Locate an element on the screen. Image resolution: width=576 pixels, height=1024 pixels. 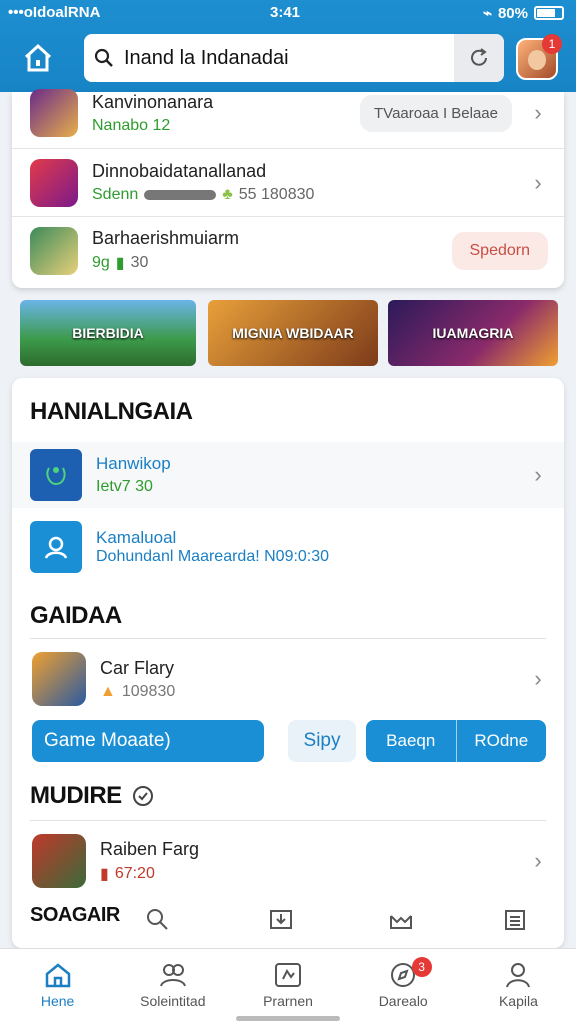
nav-profile: Kapila is located at coordinates (518, 986).